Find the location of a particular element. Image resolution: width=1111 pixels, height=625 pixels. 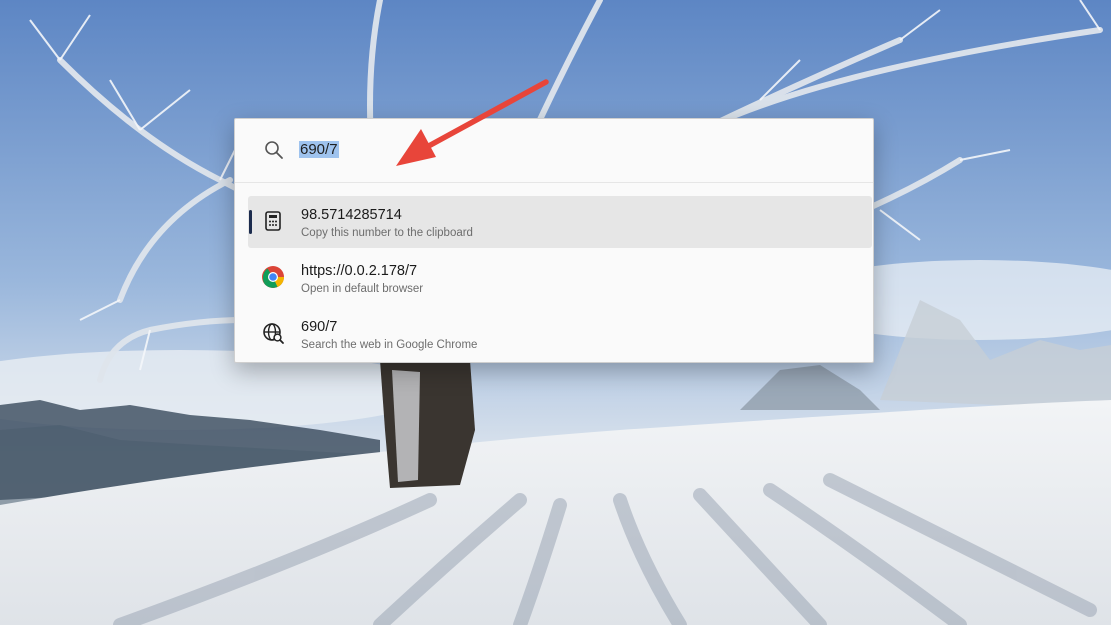

result-subtitle: Search the web in Google Chrome is located at coordinates (389, 345).